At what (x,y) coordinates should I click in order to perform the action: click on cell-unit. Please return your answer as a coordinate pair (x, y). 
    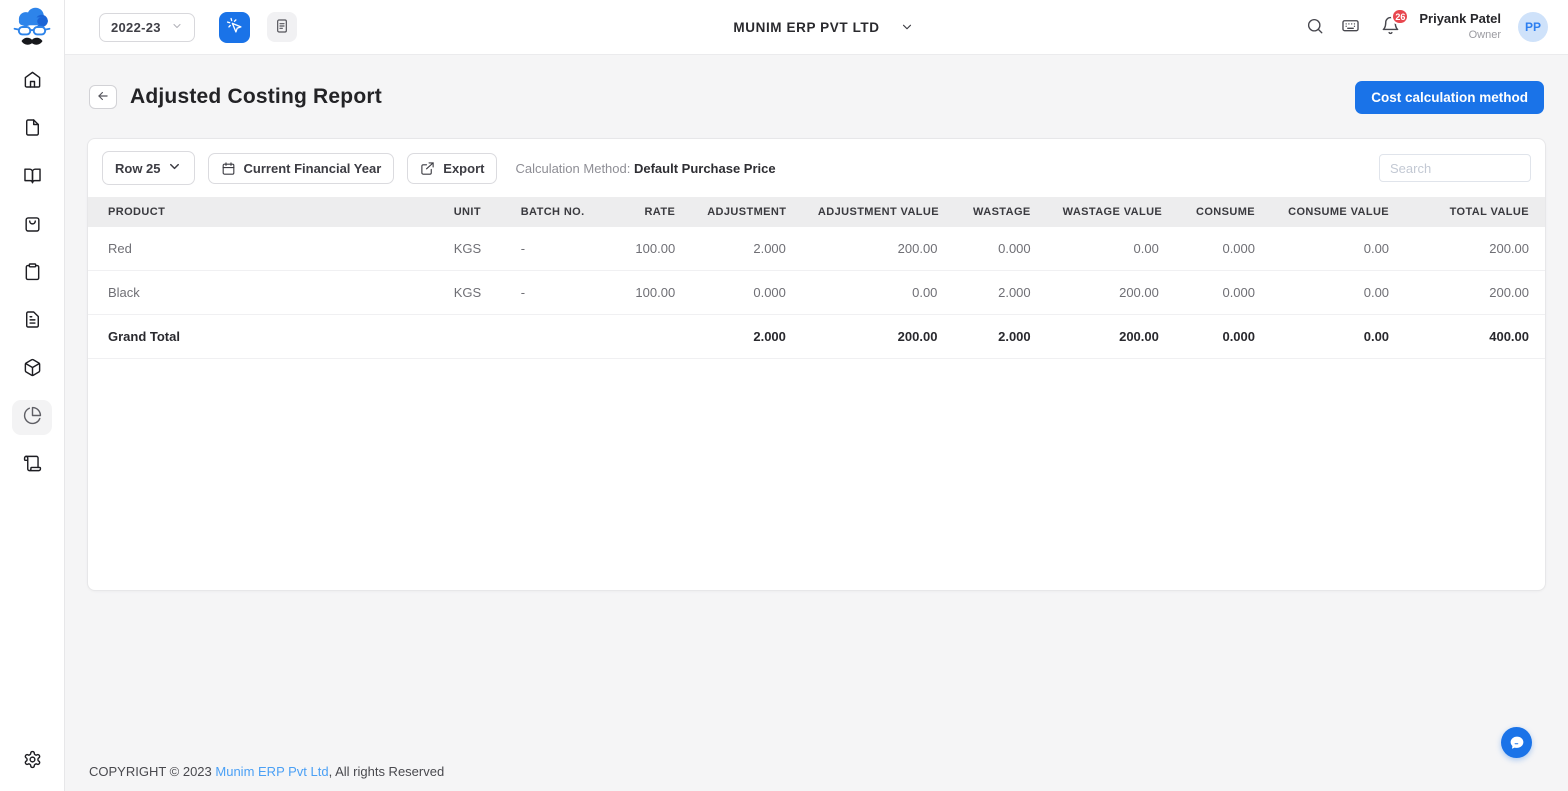
    Looking at the image, I should click on (471, 337).